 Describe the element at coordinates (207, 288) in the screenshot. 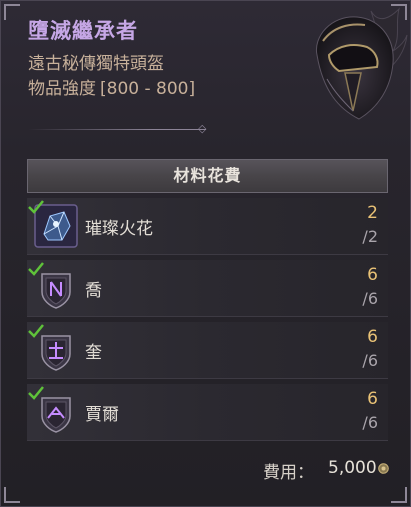

I see `material-row-rune-jo: 喬 6 /6` at that location.